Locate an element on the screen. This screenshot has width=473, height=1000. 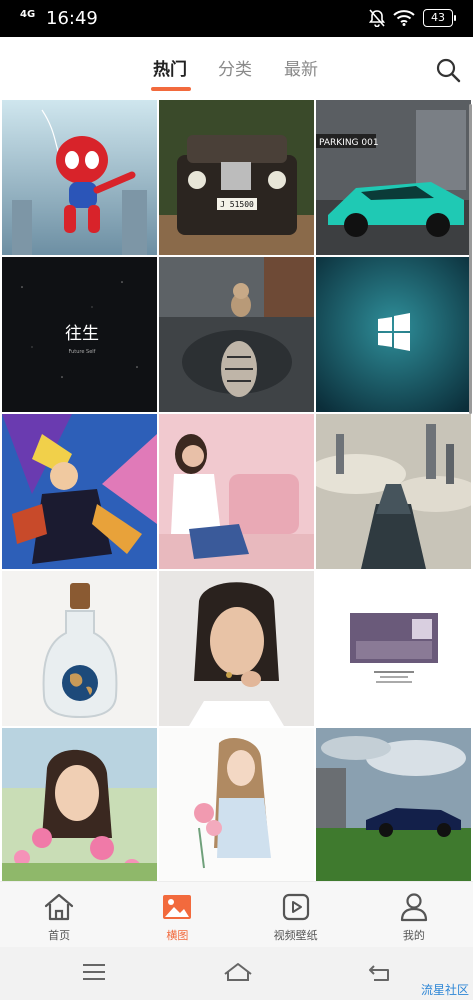
wallpaper-title-text: 往生 is located at coordinates (82, 334).